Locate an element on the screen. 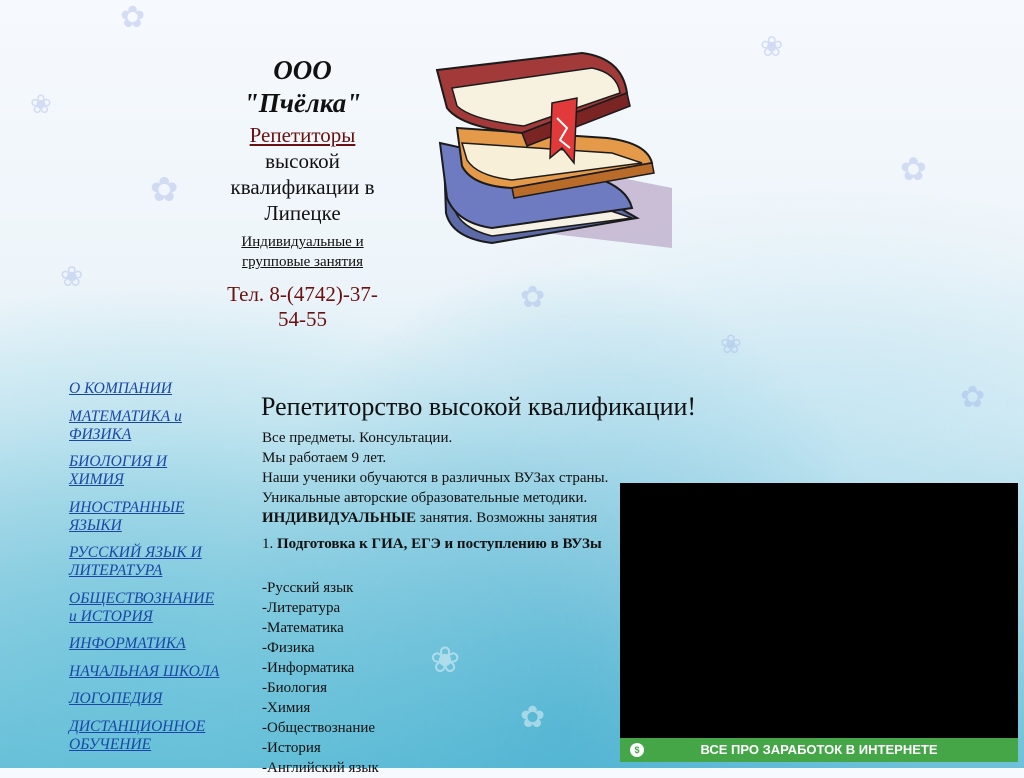  nav-item-distance-learning: ДИСТАНЦИОННОЕ ОБУЧЕНИЕ is located at coordinates (147, 736).